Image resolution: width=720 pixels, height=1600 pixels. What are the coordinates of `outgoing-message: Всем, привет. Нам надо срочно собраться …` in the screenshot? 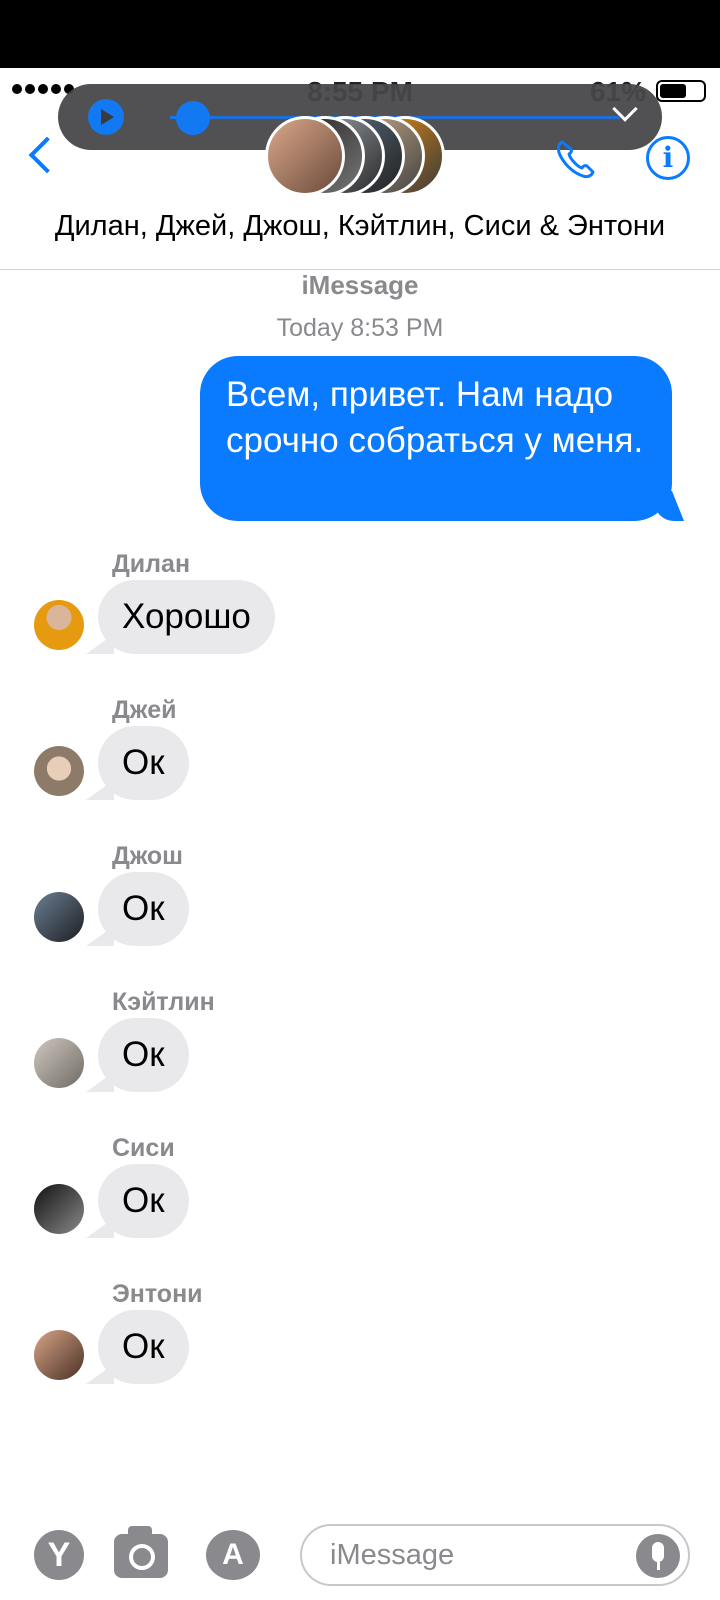 It's located at (442, 438).